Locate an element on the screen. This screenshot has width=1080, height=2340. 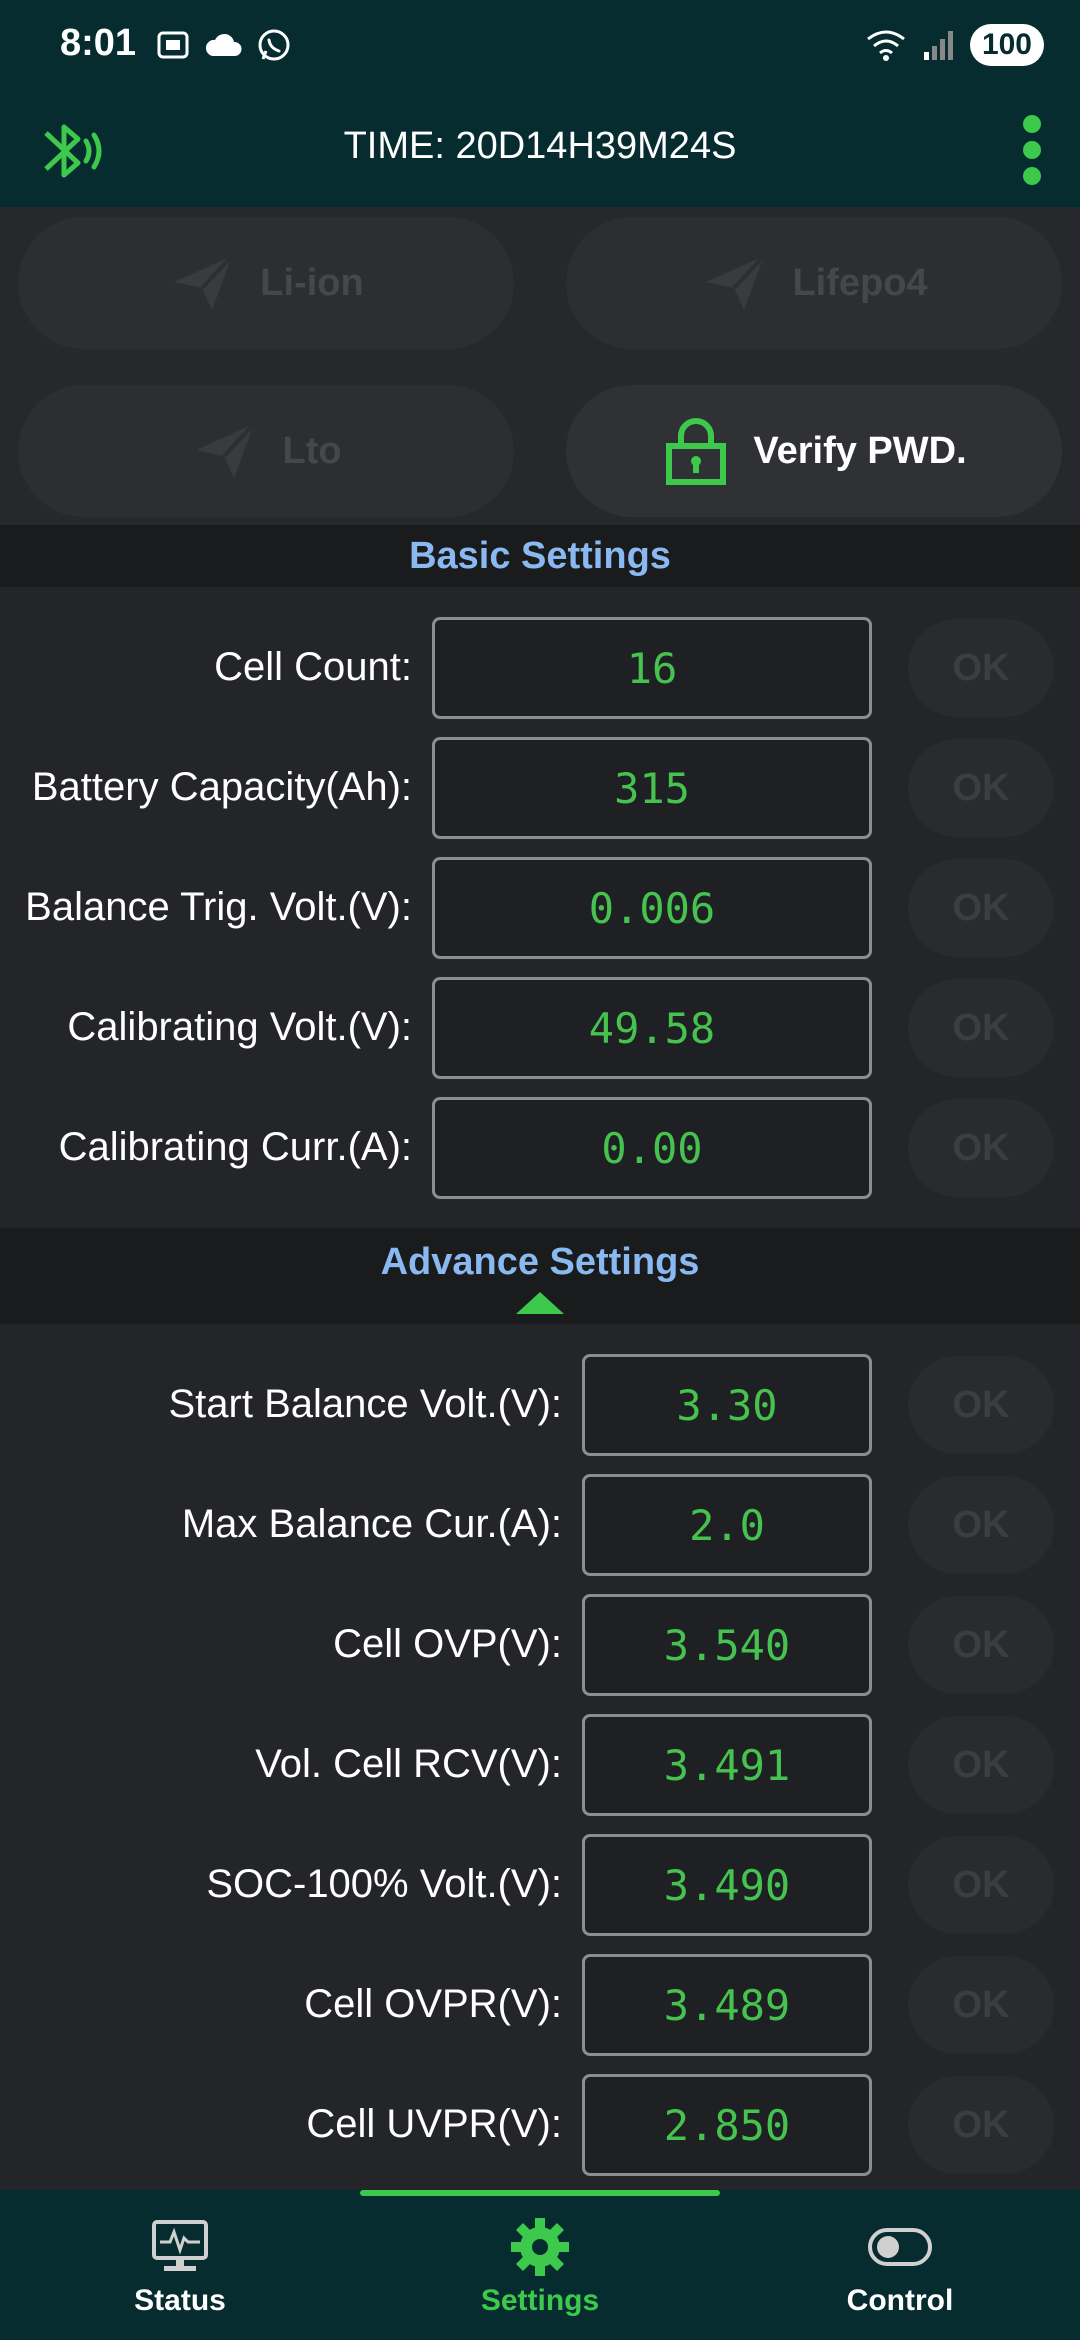
status-icons-right: 100 is located at coordinates (954, 45).